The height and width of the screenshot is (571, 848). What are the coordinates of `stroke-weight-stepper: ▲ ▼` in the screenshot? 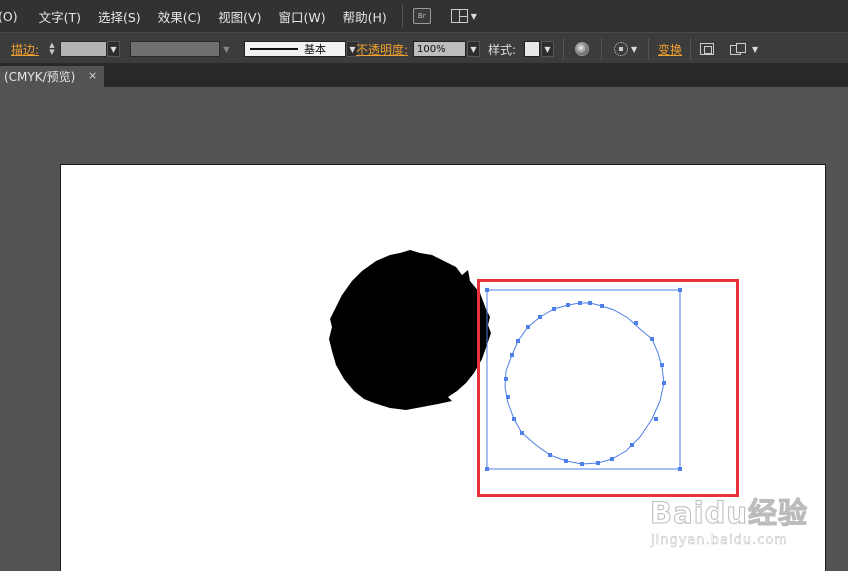 It's located at (52, 49).